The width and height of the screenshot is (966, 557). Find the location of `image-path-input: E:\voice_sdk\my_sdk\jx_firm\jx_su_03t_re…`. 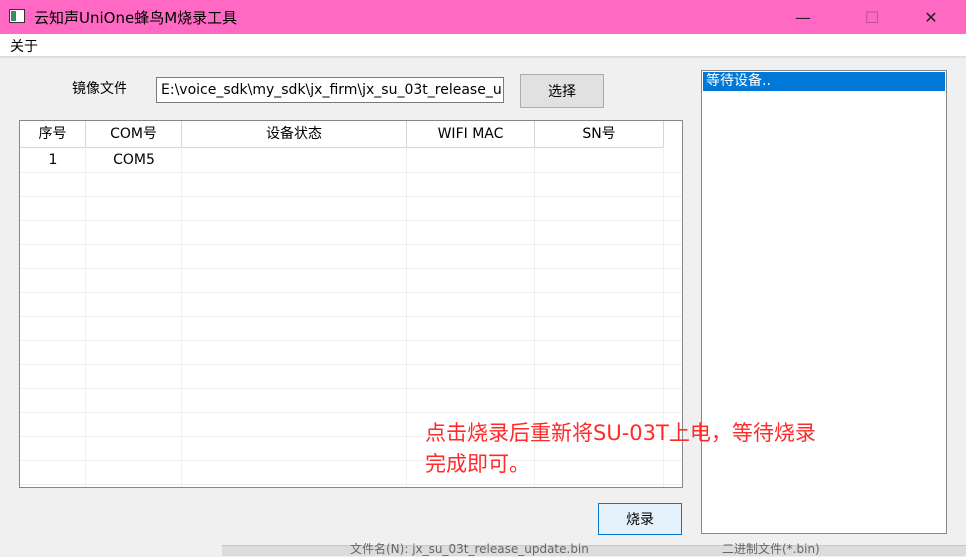

image-path-input: E:\voice_sdk\my_sdk\jx_firm\jx_su_03t_re… is located at coordinates (330, 90).